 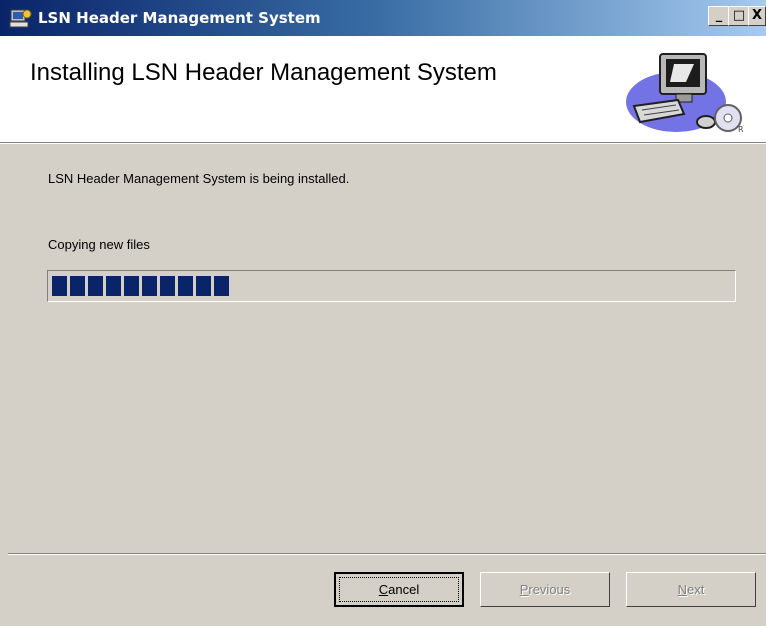 What do you see at coordinates (757, 16) in the screenshot?
I see `close-button: X` at bounding box center [757, 16].